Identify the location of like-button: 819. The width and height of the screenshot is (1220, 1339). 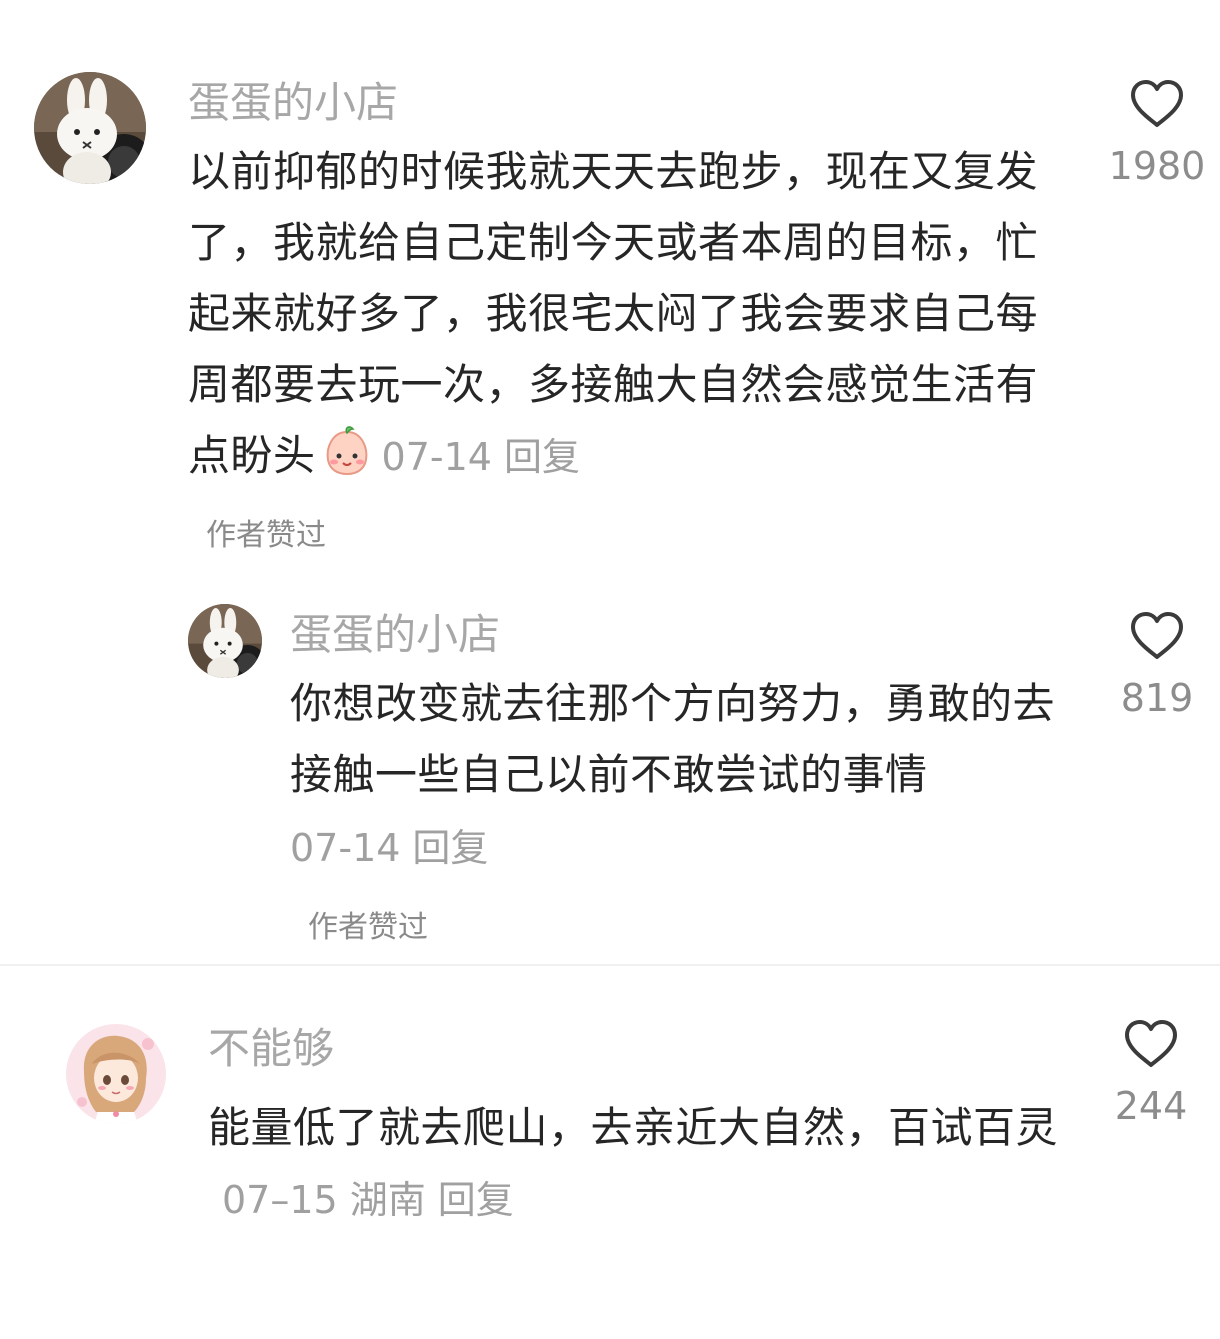
(1157, 665).